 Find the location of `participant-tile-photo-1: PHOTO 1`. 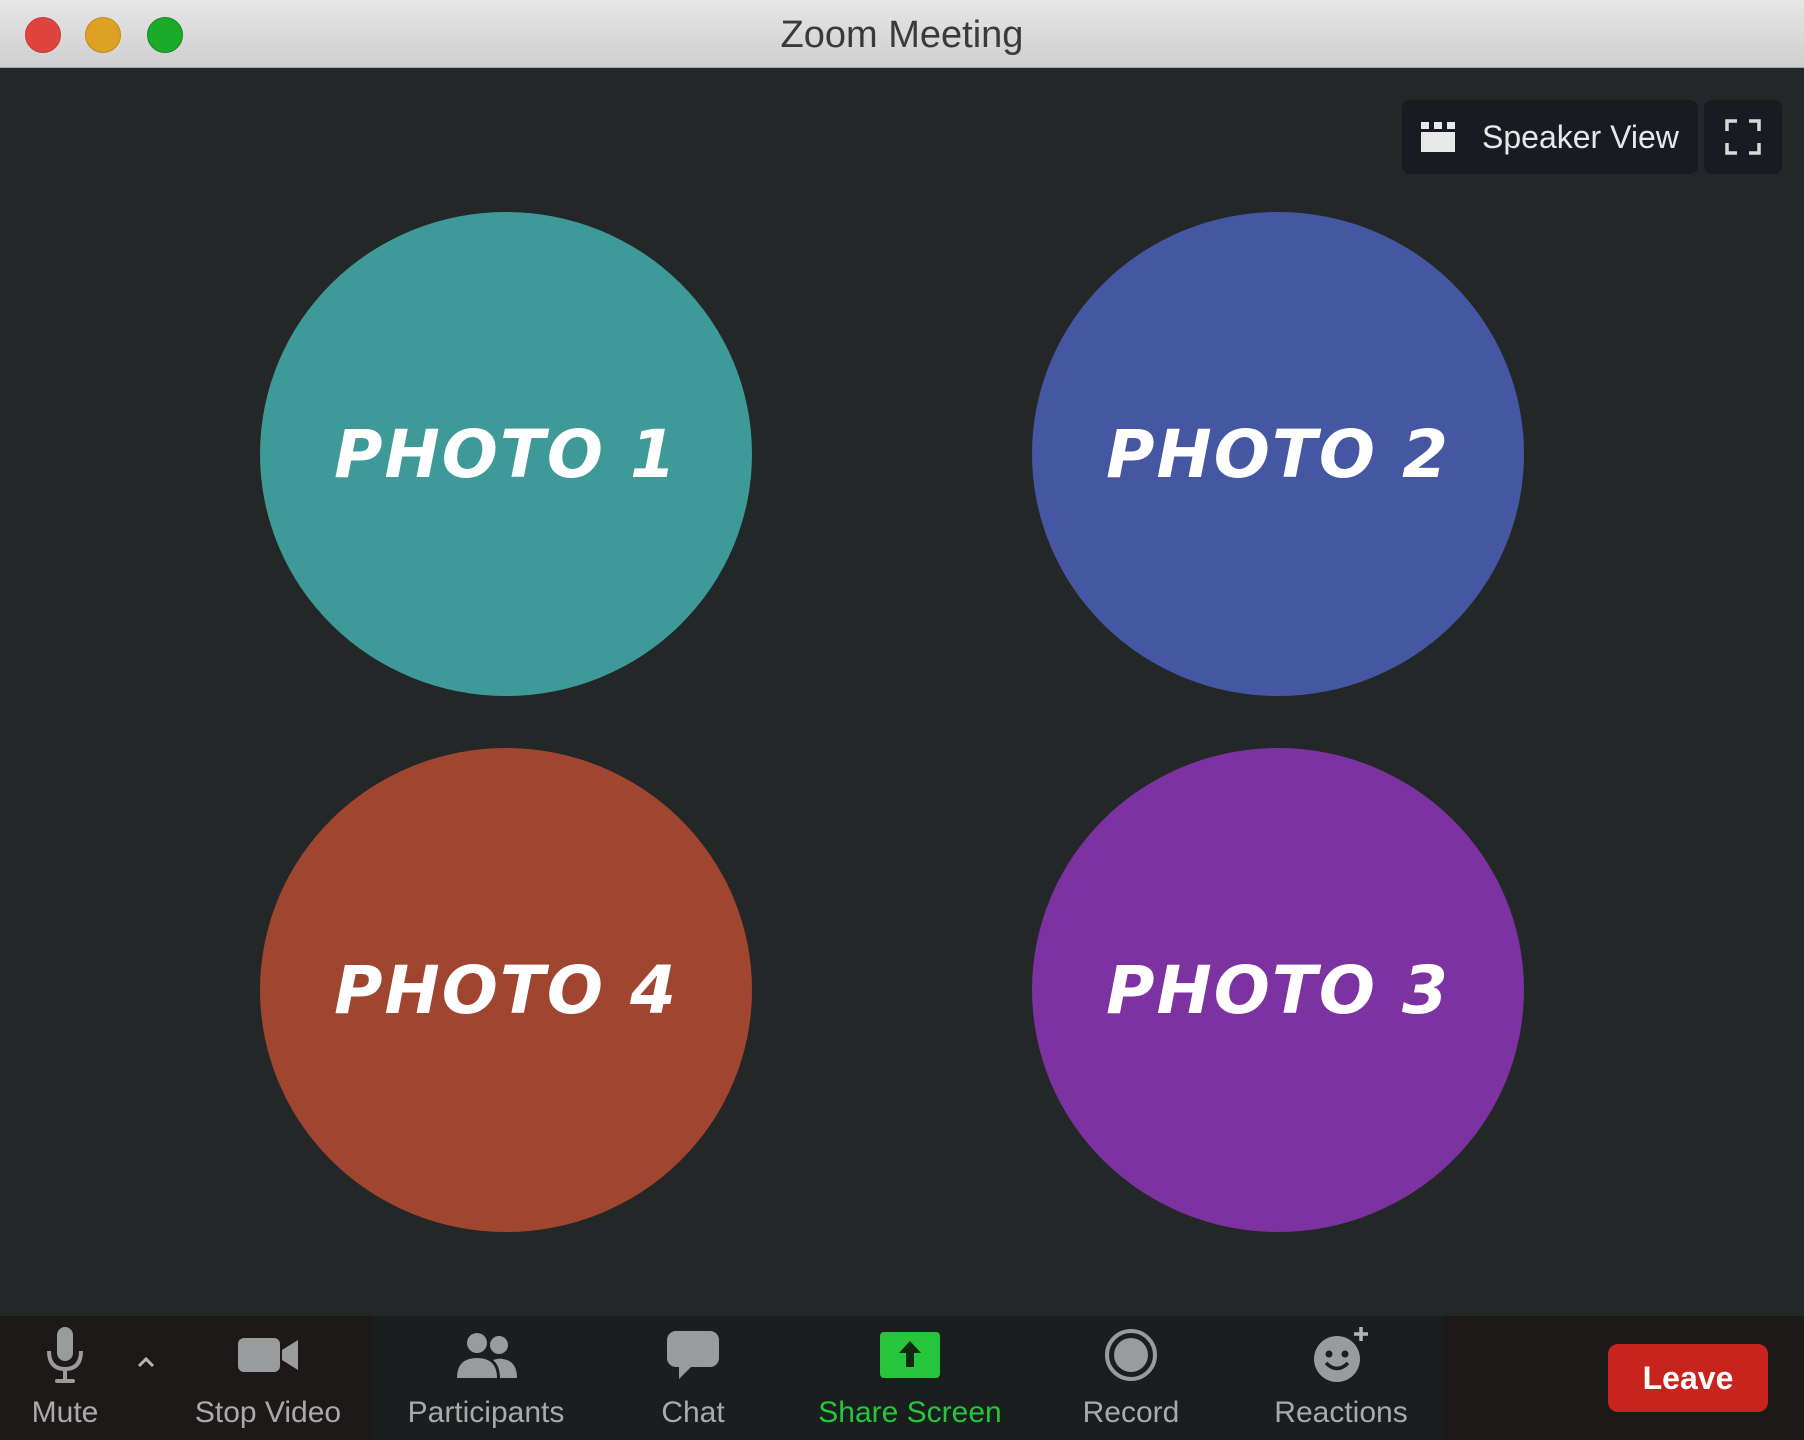

participant-tile-photo-1: PHOTO 1 is located at coordinates (506, 454).